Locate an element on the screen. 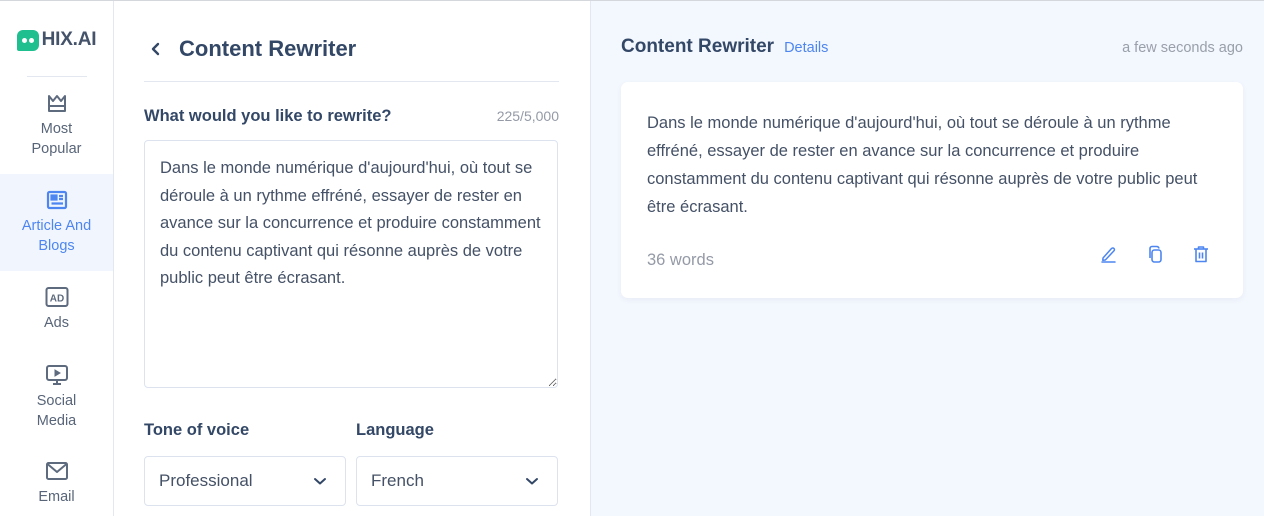 This screenshot has height=516, width=1264. envelope-icon is located at coordinates (57, 471).